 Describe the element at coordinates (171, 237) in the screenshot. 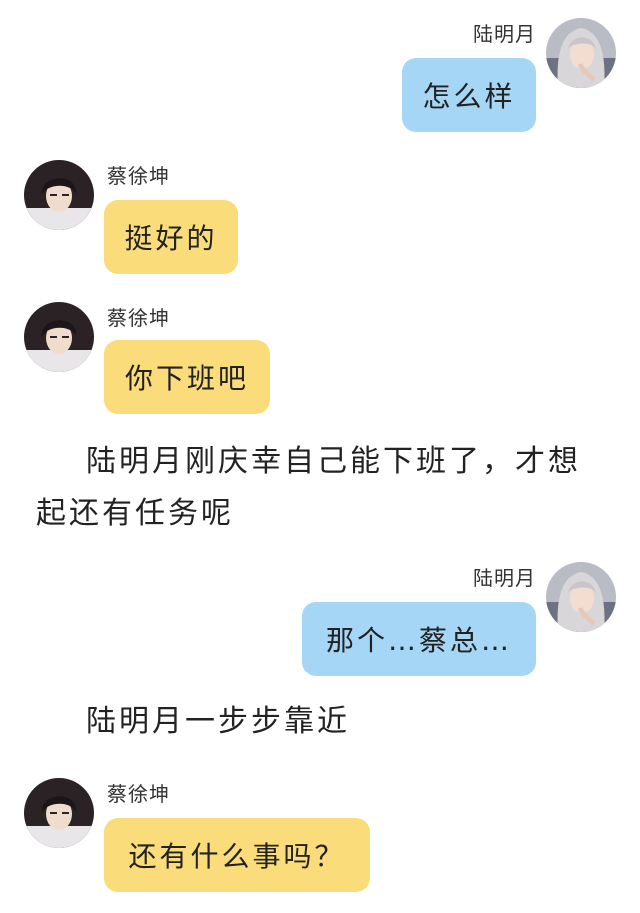

I see `message-bubble: 挺好的` at that location.